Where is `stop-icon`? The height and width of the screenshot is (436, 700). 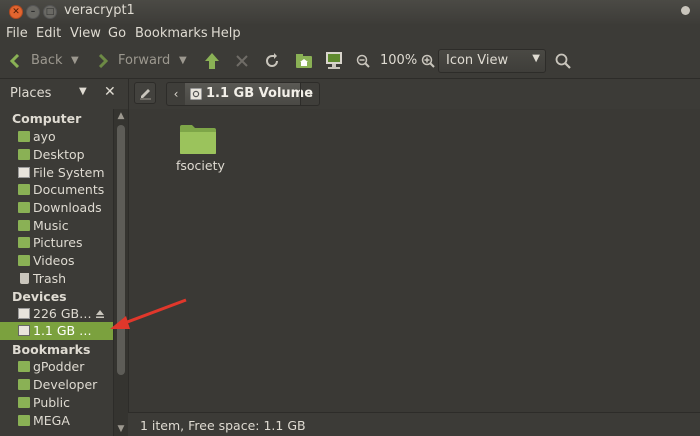 stop-icon is located at coordinates (242, 61).